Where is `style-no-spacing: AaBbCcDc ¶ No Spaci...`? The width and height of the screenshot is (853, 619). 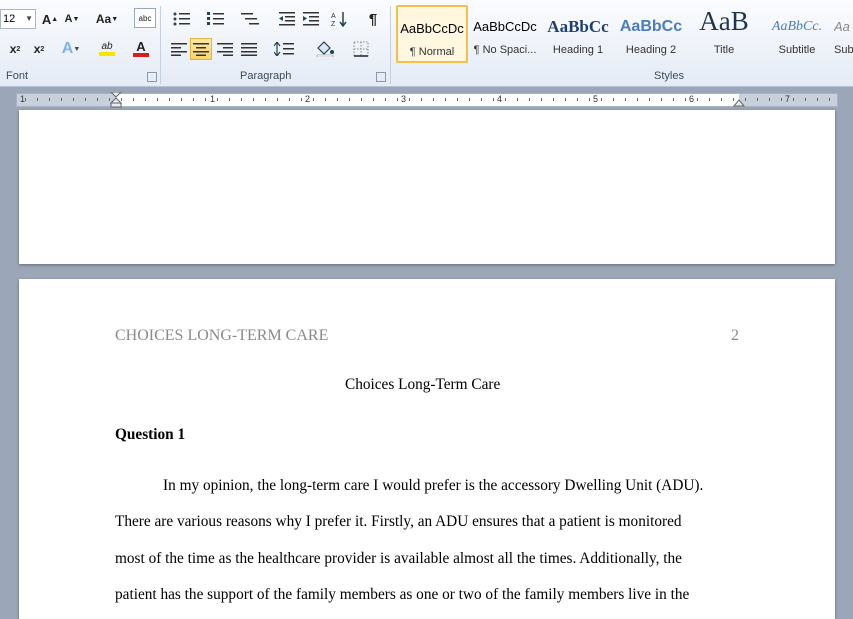 style-no-spacing: AaBbCcDc ¶ No Spaci... is located at coordinates (505, 34).